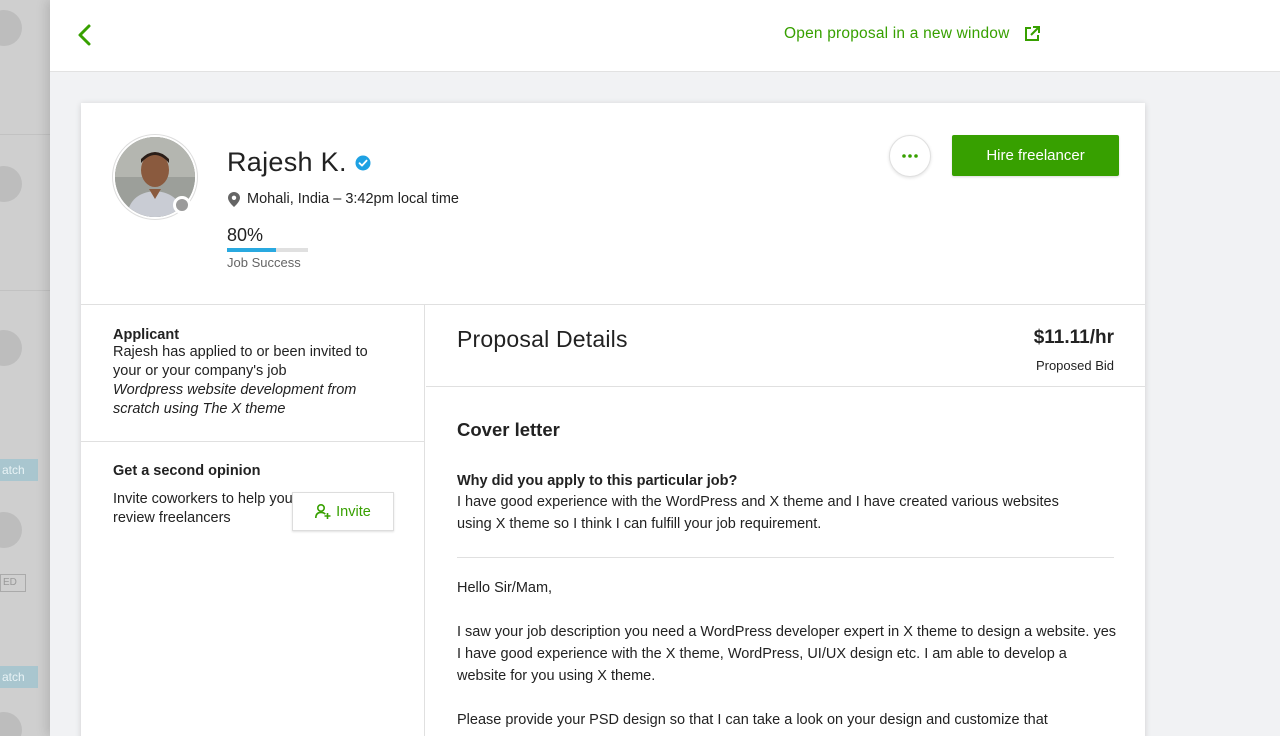 The image size is (1280, 736). I want to click on name-row: Rajesh K., so click(299, 162).